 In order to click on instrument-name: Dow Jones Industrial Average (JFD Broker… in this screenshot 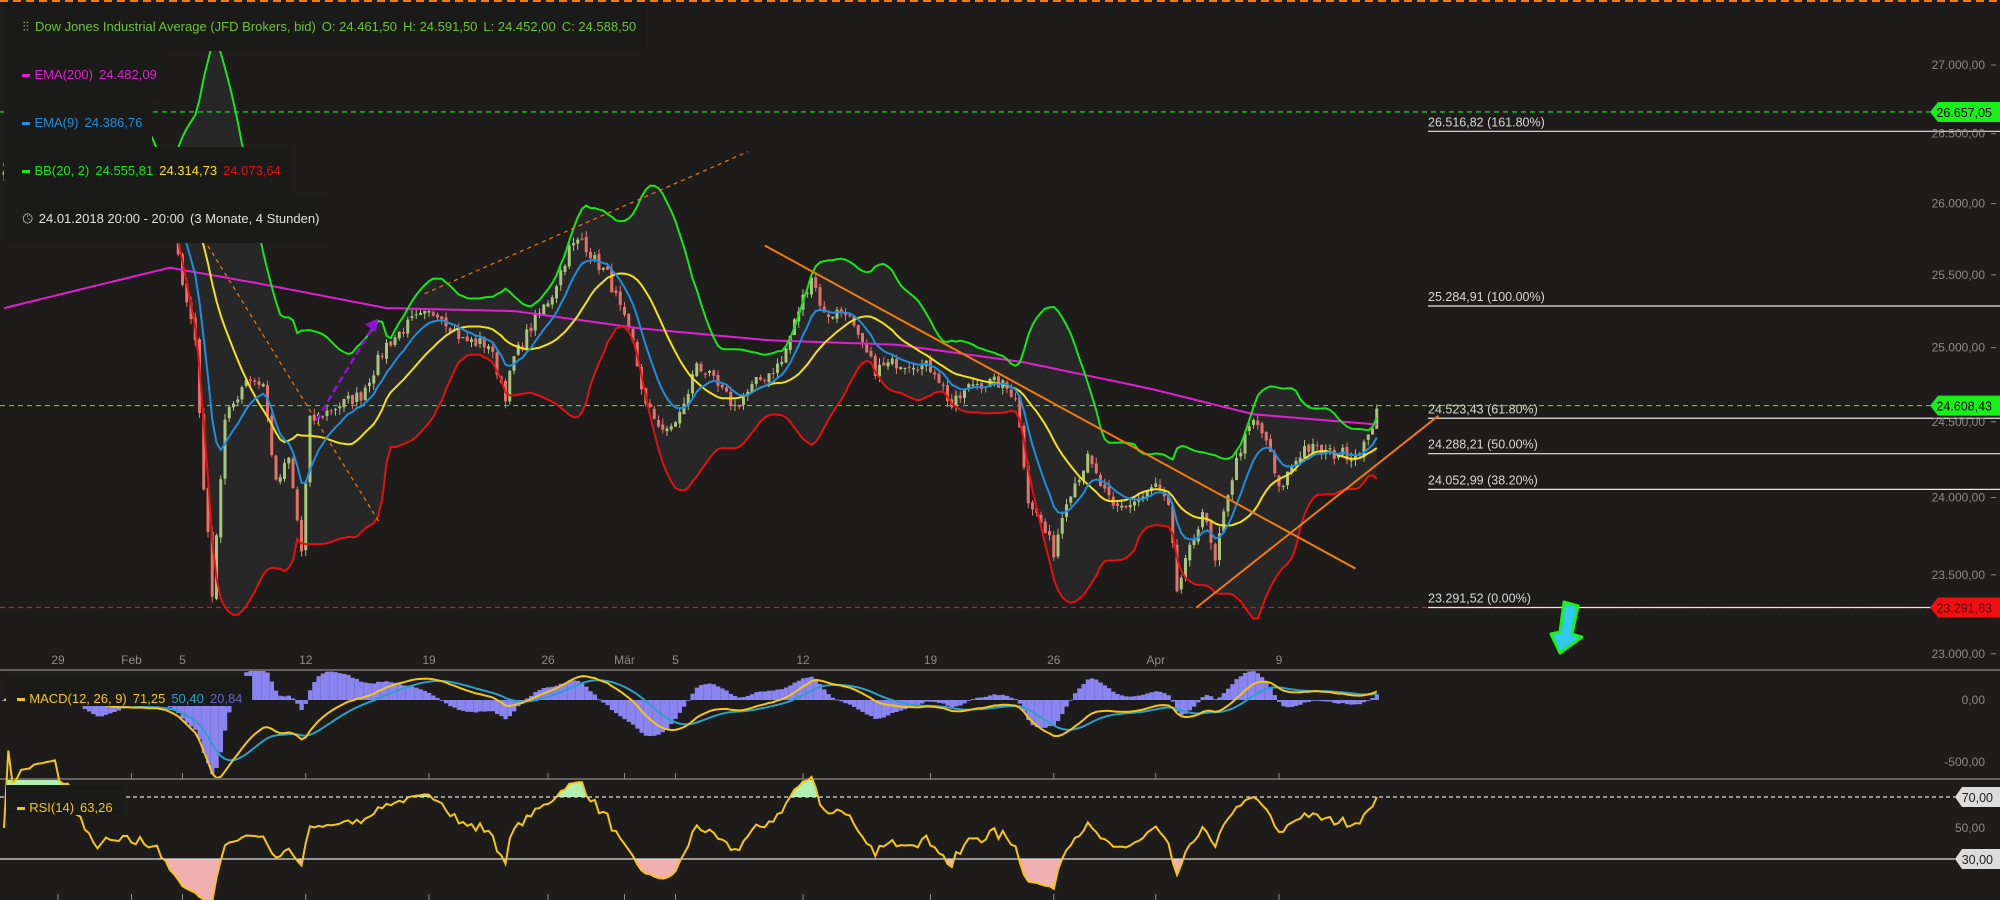, I will do `click(175, 26)`.